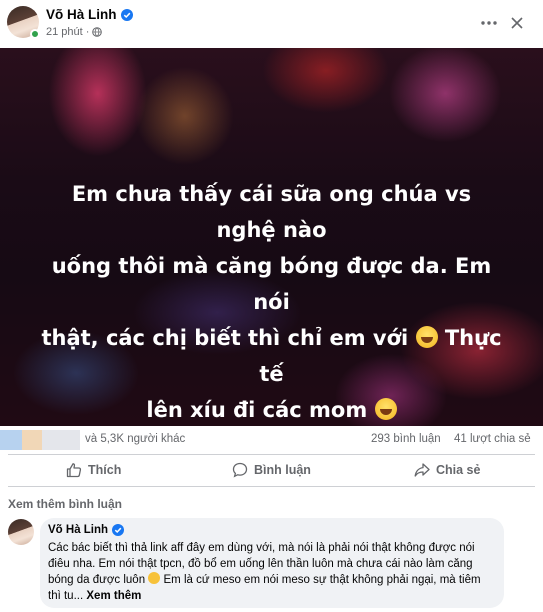 Image resolution: width=543 pixels, height=612 pixels. What do you see at coordinates (492, 439) in the screenshot?
I see `shares-count: 41 lượt chia sẻ` at bounding box center [492, 439].